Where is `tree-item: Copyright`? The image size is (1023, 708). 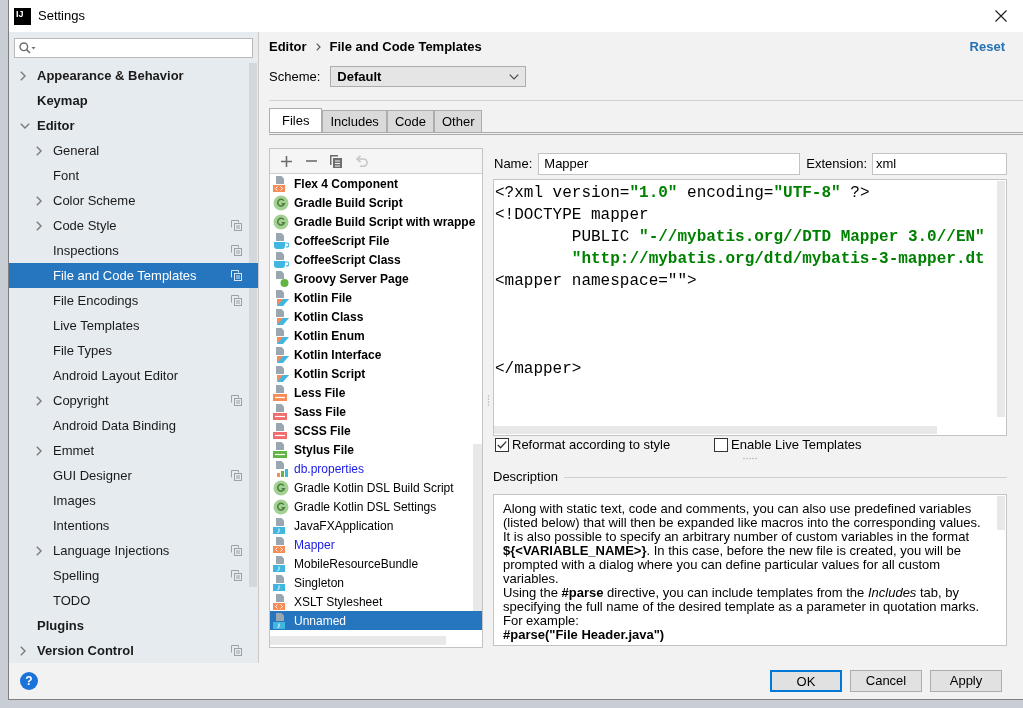 tree-item: Copyright is located at coordinates (133, 400).